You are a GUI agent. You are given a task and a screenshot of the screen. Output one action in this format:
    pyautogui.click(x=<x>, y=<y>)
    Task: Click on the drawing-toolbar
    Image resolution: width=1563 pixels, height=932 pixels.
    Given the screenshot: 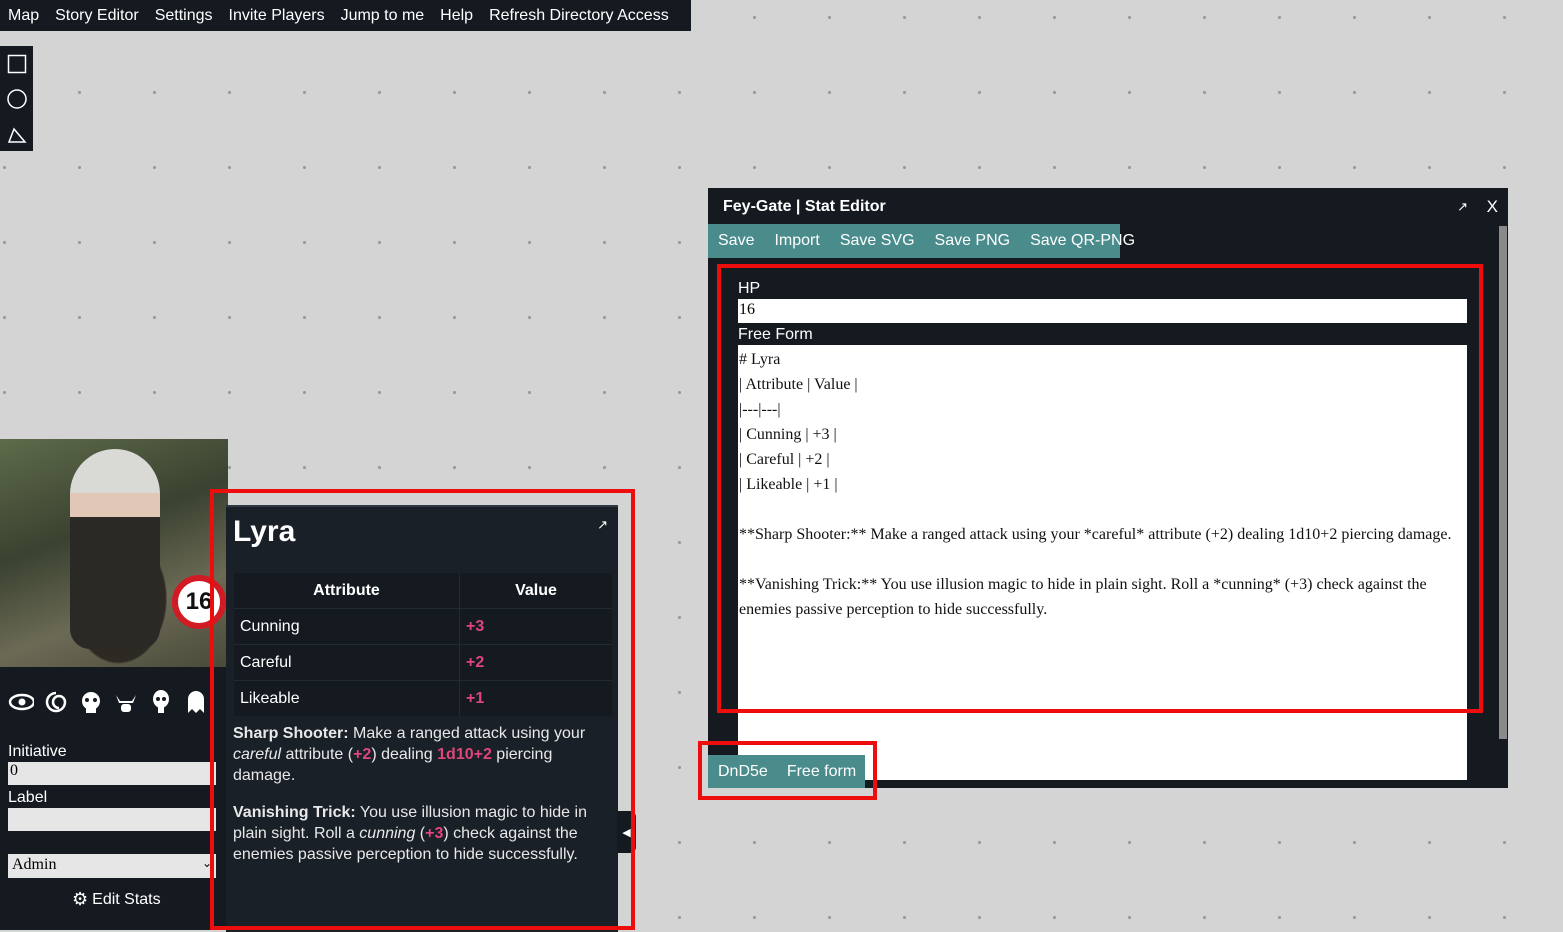 What is the action you would take?
    pyautogui.click(x=16, y=98)
    